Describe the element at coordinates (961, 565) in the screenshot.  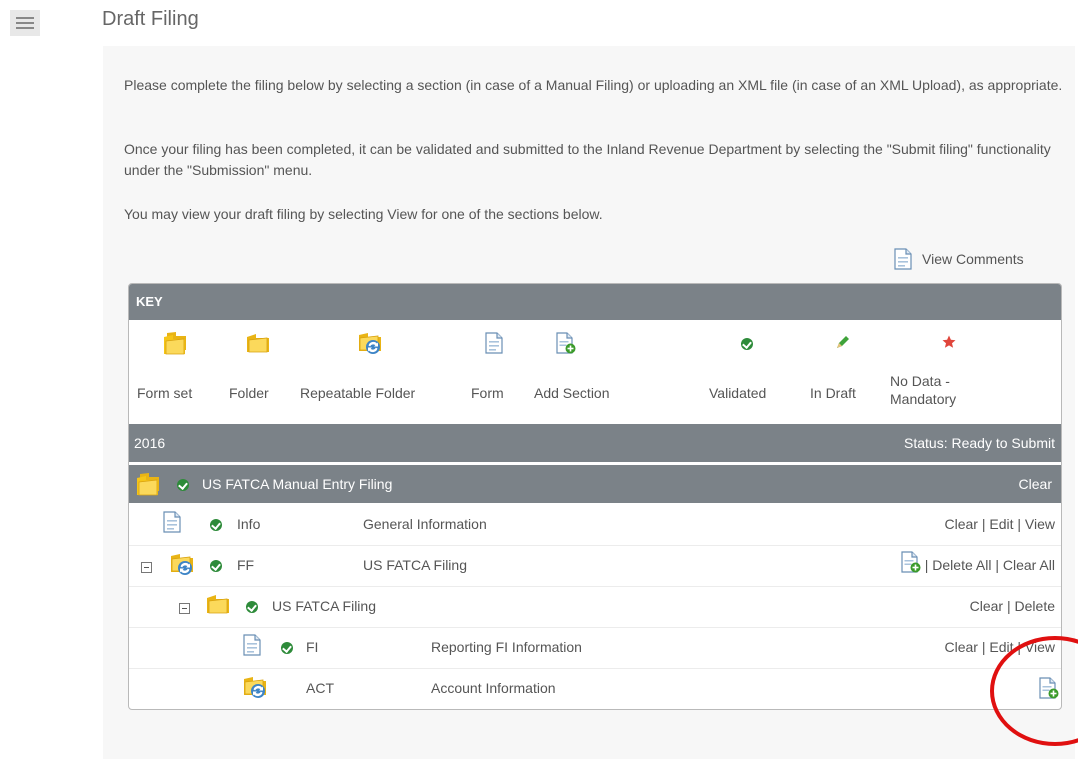
I see `delete-all-link: Delete All` at that location.